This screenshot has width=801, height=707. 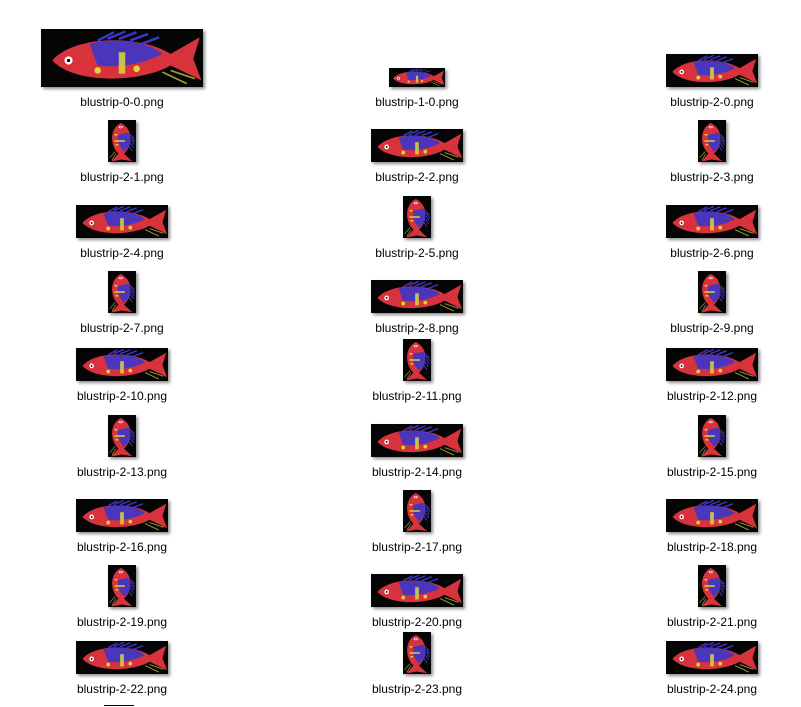 I want to click on file-name-label: blustrip-2-12.png, so click(x=712, y=396).